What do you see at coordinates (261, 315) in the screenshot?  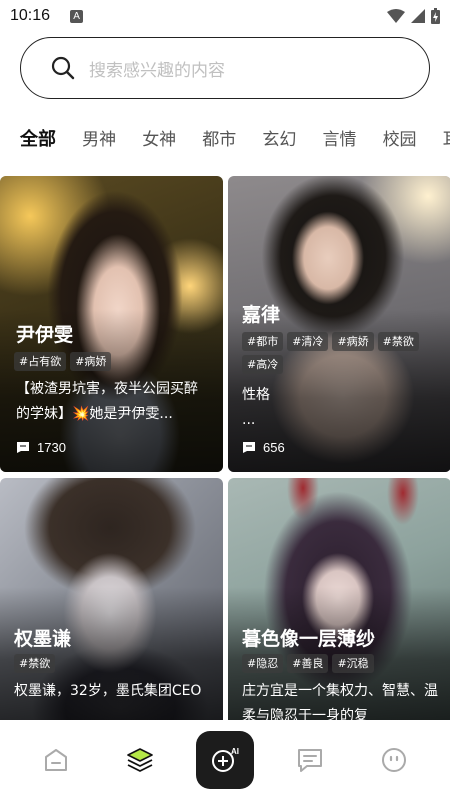 I see `card-title: 嘉律` at bounding box center [261, 315].